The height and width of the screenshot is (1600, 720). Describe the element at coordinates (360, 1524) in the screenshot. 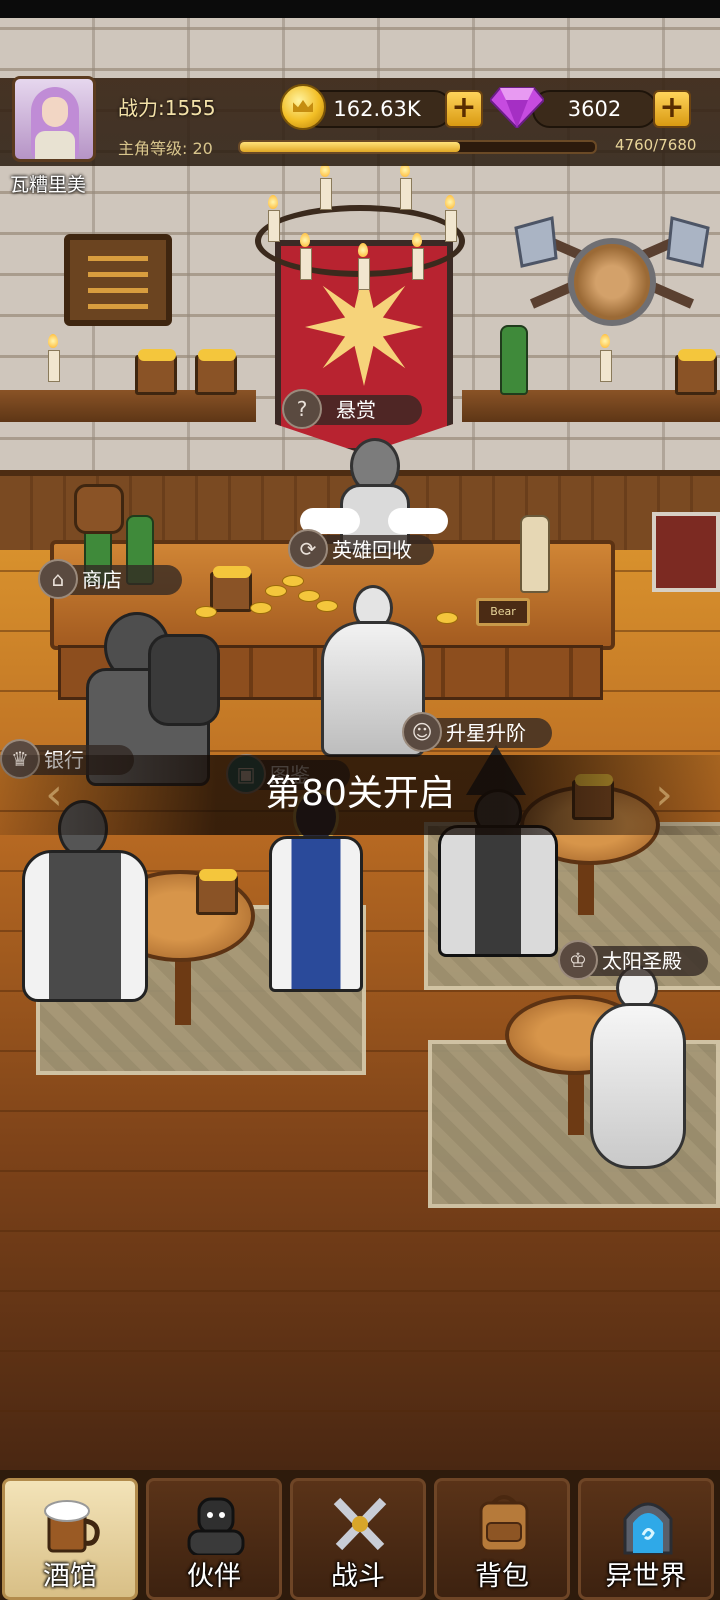

I see `crossed-swords-icon` at that location.